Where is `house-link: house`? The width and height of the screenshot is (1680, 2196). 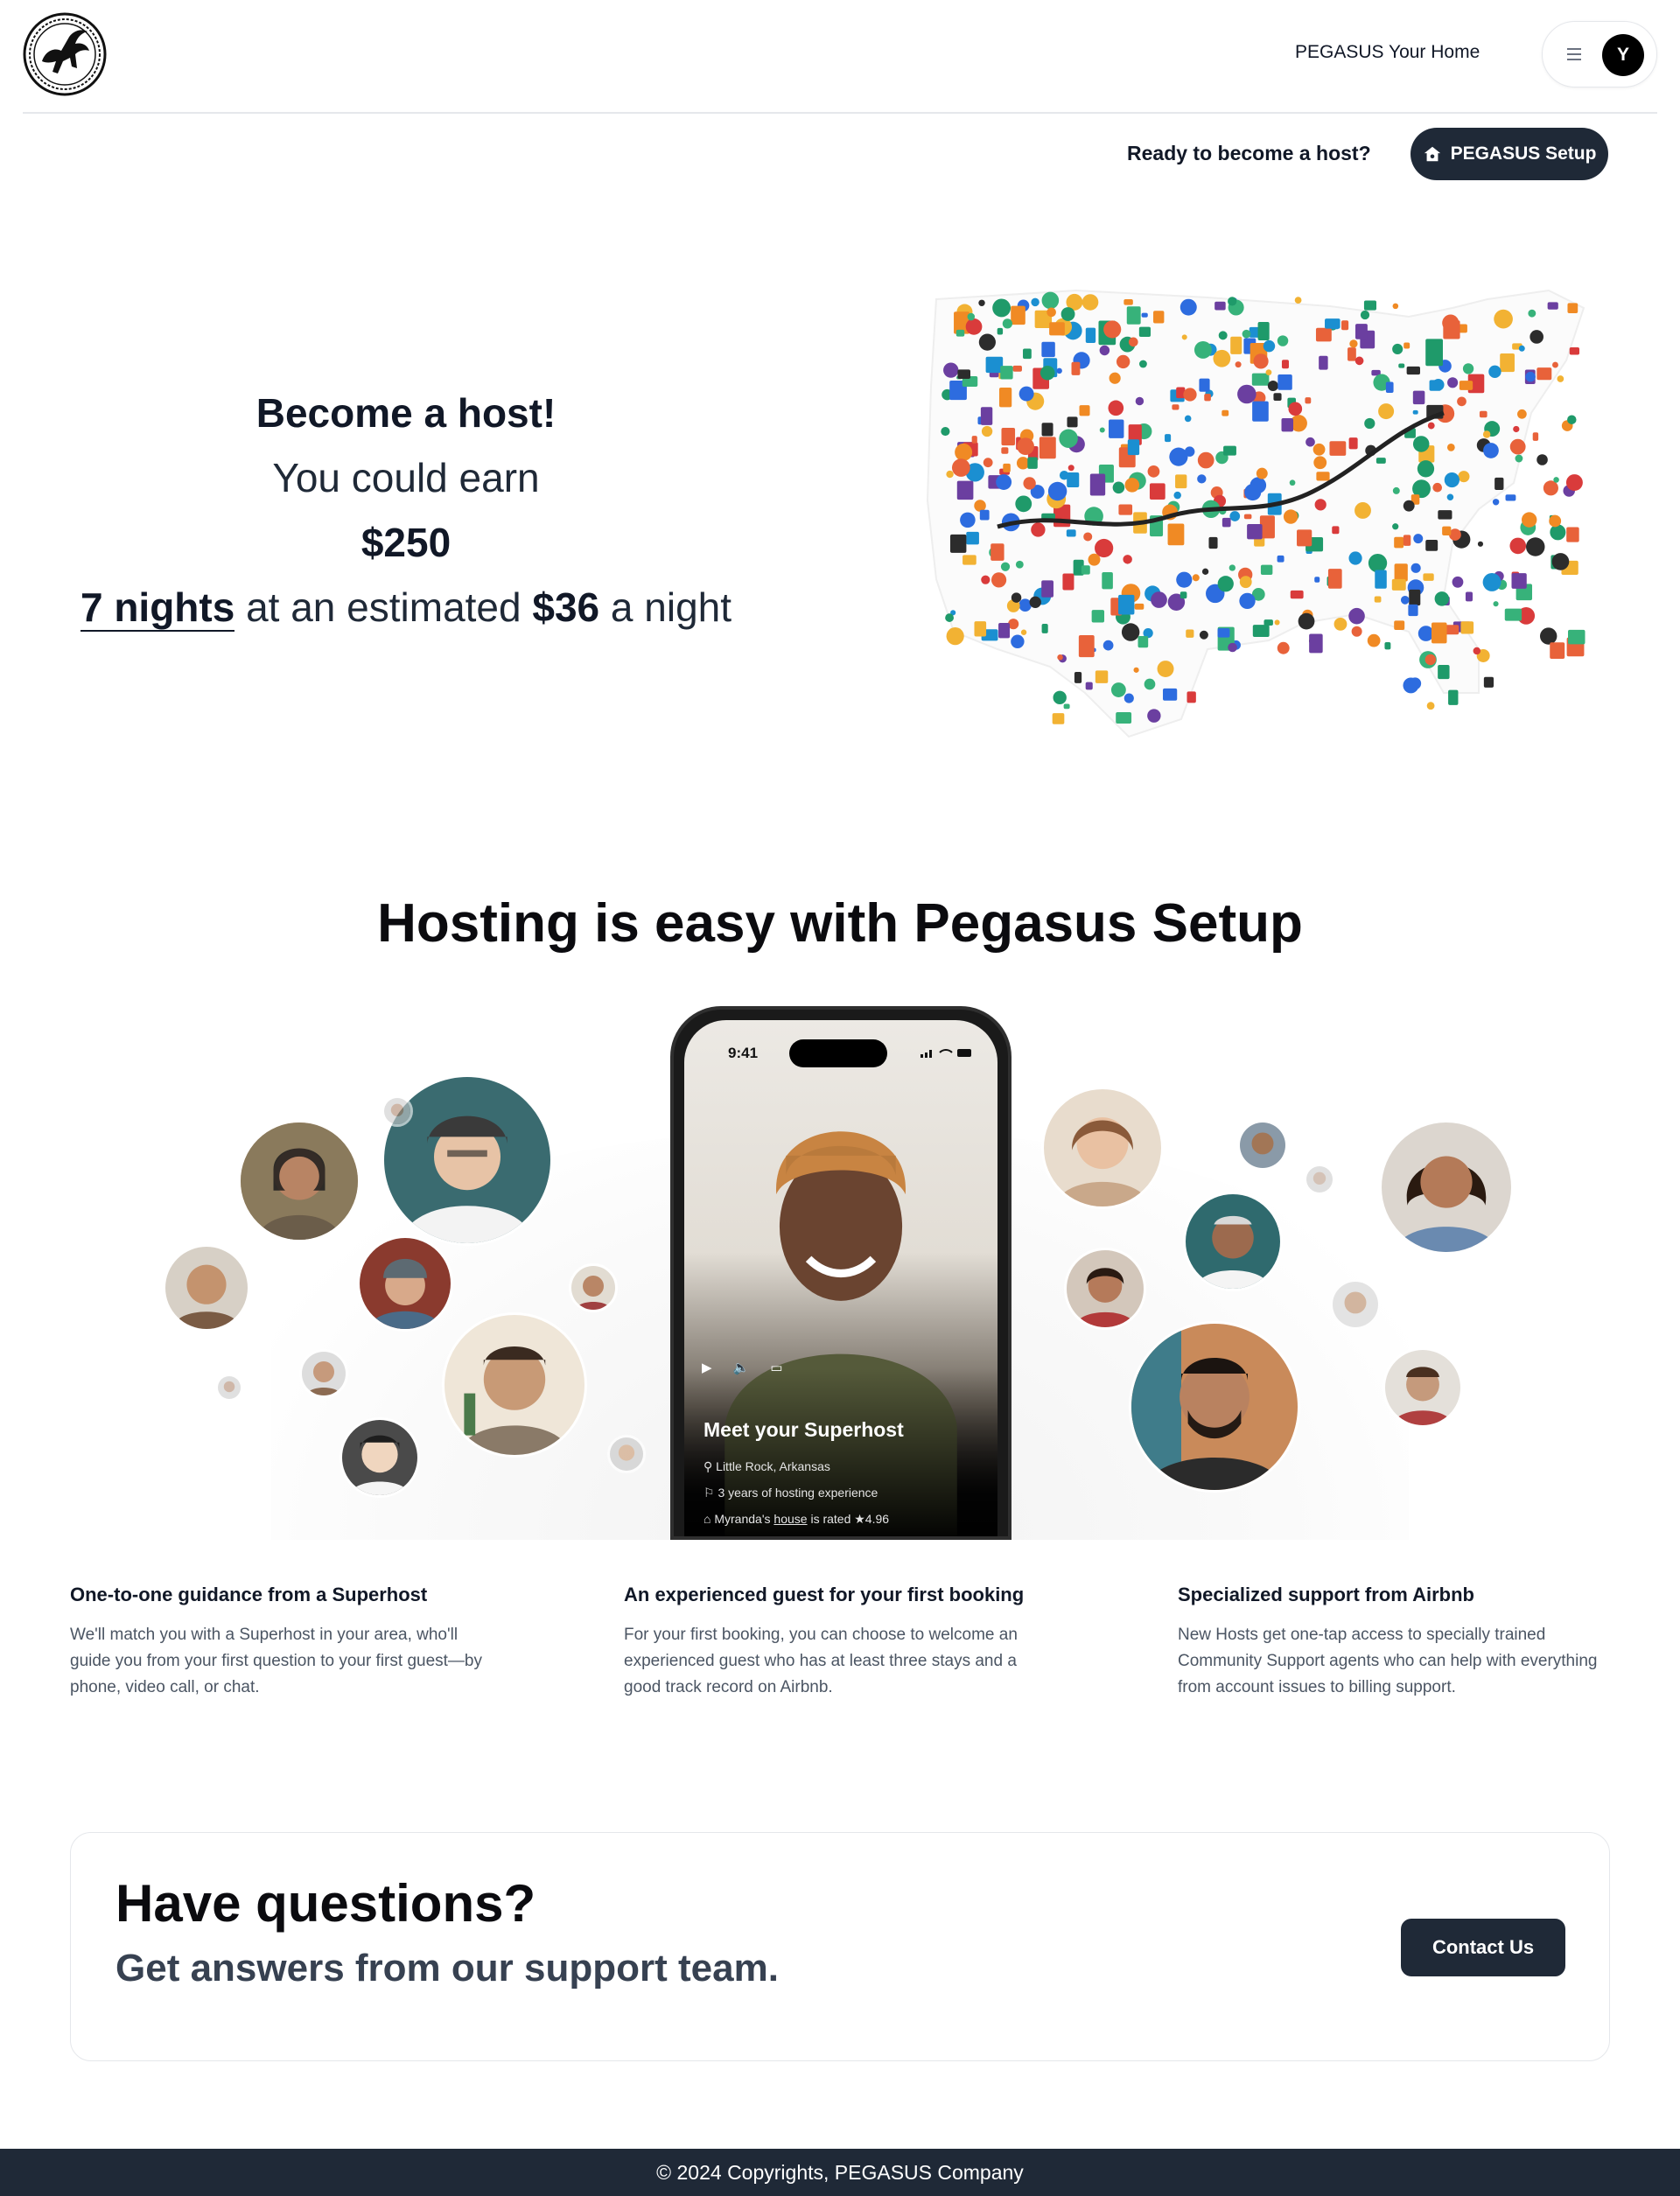 house-link: house is located at coordinates (790, 1519).